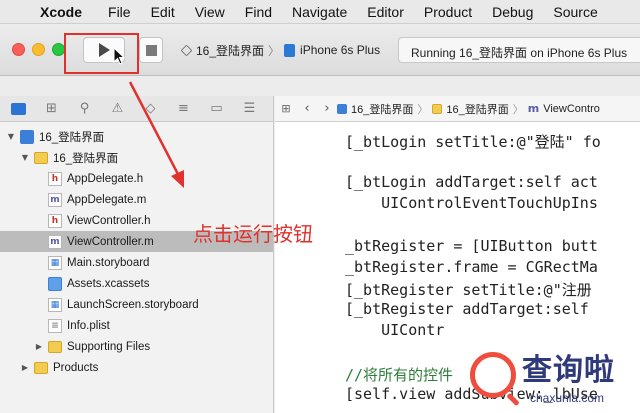 The height and width of the screenshot is (413, 640). What do you see at coordinates (493, 374) in the screenshot?
I see `magnifier-logo-icon` at bounding box center [493, 374].